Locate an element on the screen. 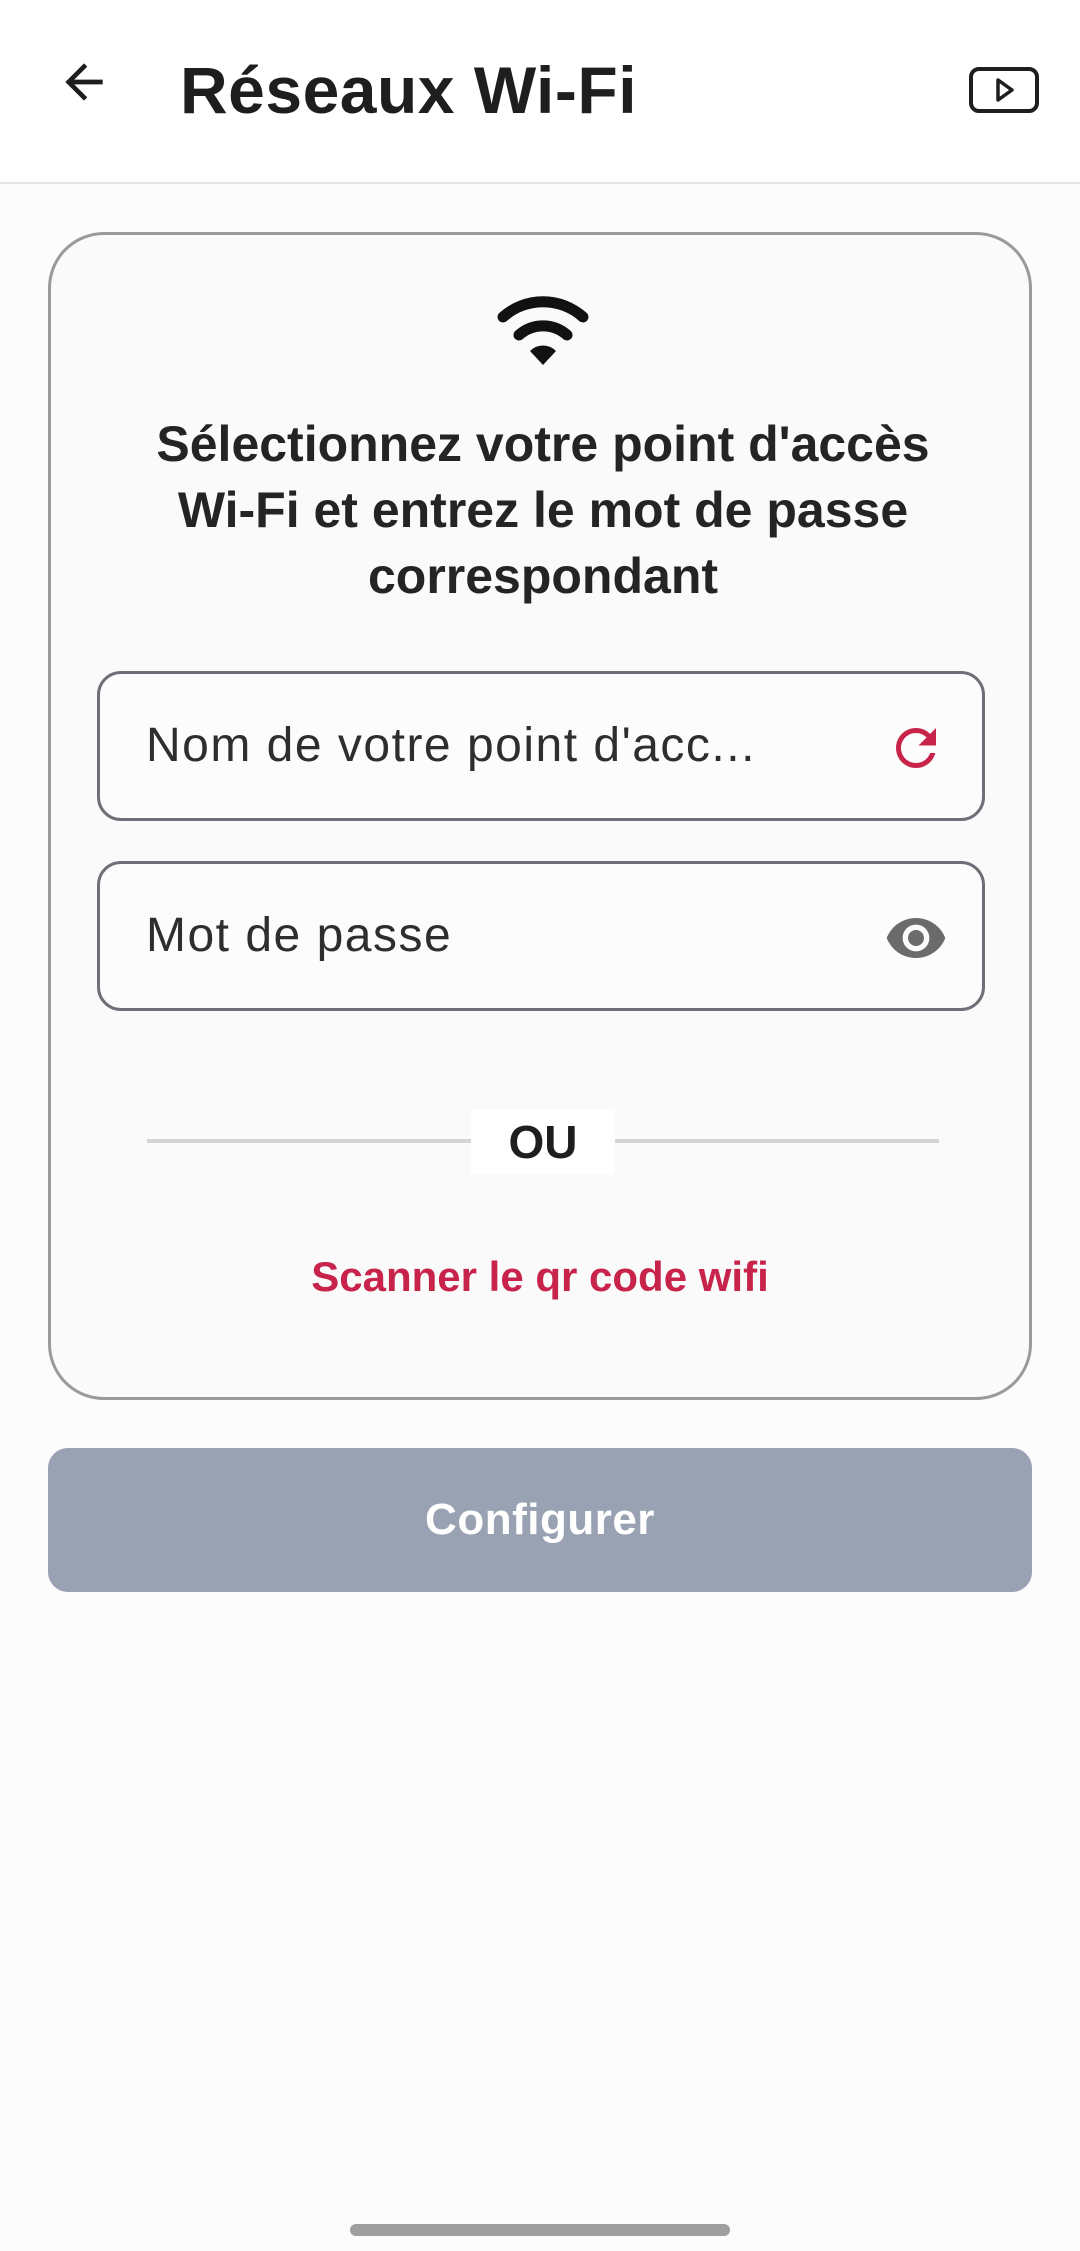  video-play-icon is located at coordinates (1004, 90).